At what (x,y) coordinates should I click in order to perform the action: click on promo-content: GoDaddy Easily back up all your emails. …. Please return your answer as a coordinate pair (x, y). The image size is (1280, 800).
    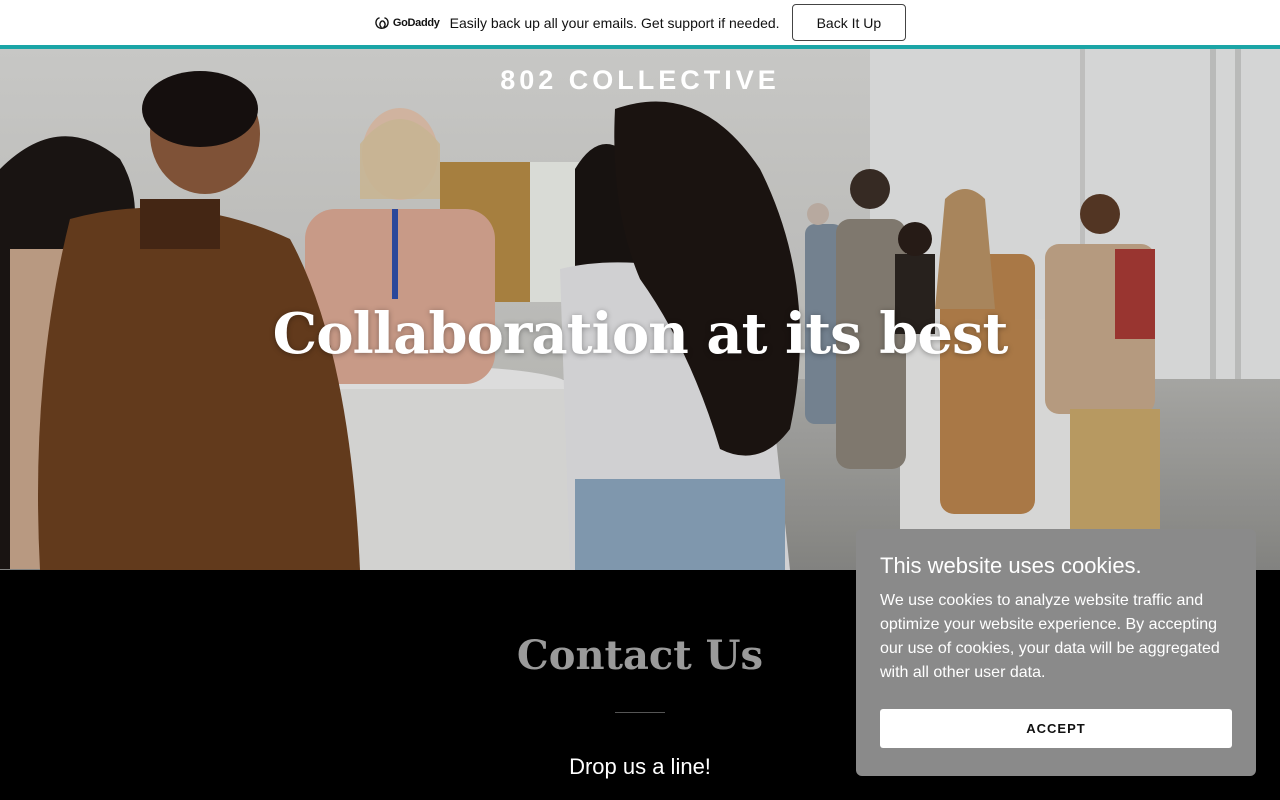
    Looking at the image, I should click on (640, 22).